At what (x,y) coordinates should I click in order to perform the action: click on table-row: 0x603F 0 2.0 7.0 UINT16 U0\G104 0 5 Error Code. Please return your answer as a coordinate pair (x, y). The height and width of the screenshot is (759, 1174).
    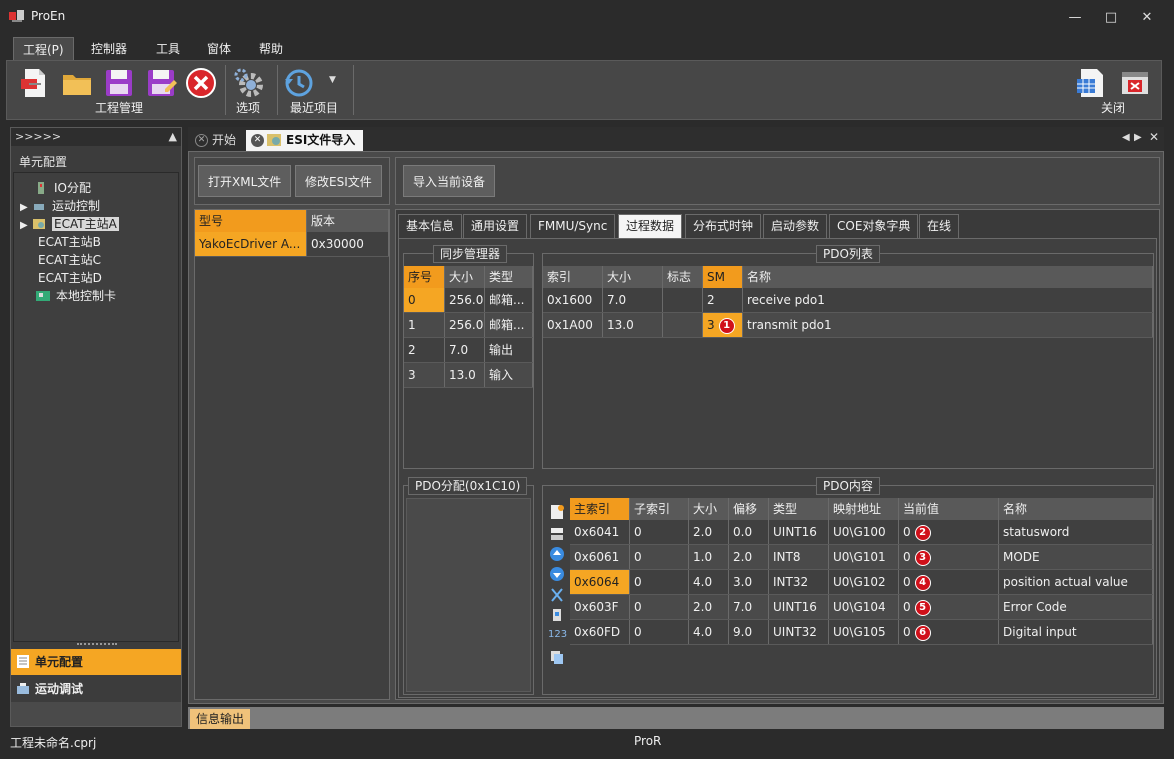
    Looking at the image, I should click on (861, 607).